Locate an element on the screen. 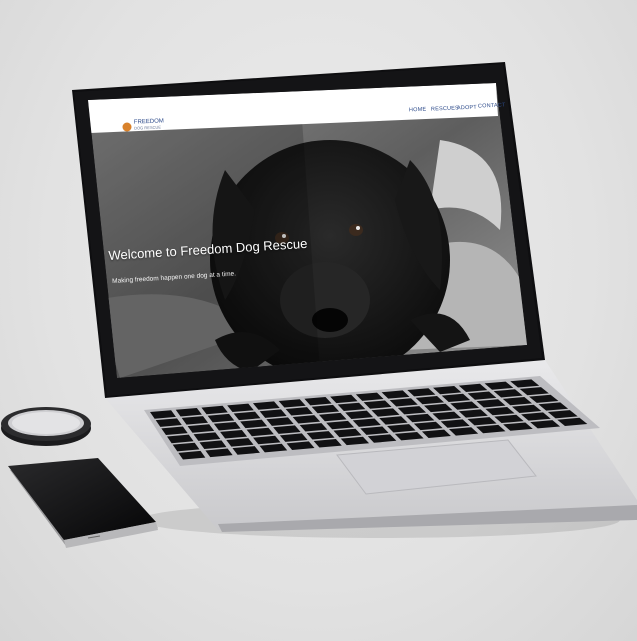  logo-icon is located at coordinates (127, 127).